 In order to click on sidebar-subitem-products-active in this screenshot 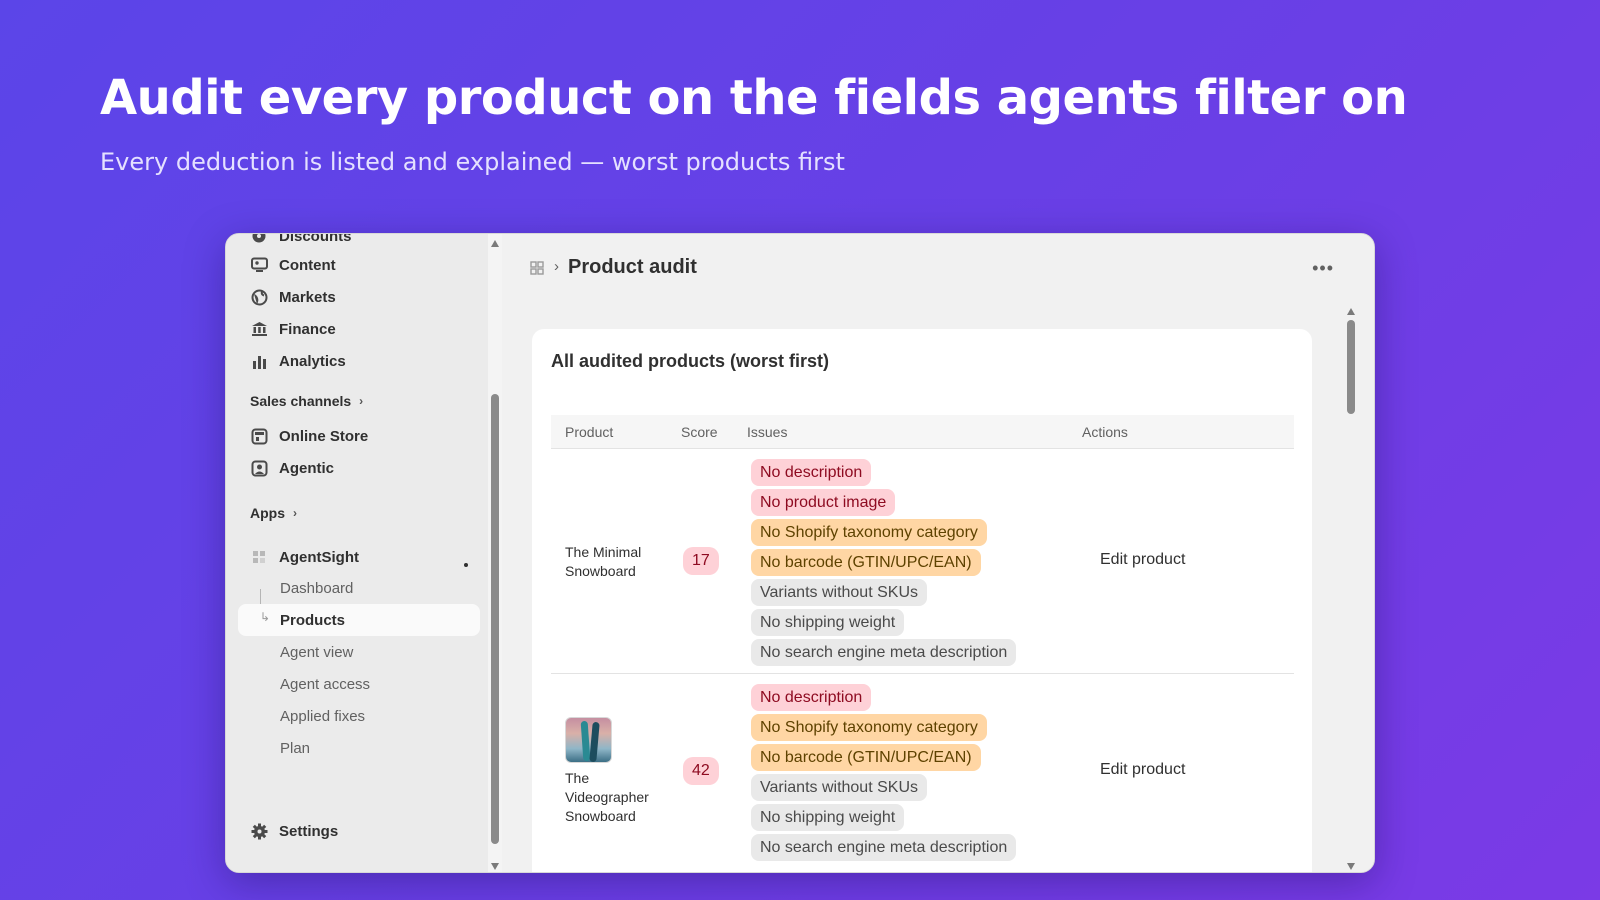, I will do `click(359, 620)`.